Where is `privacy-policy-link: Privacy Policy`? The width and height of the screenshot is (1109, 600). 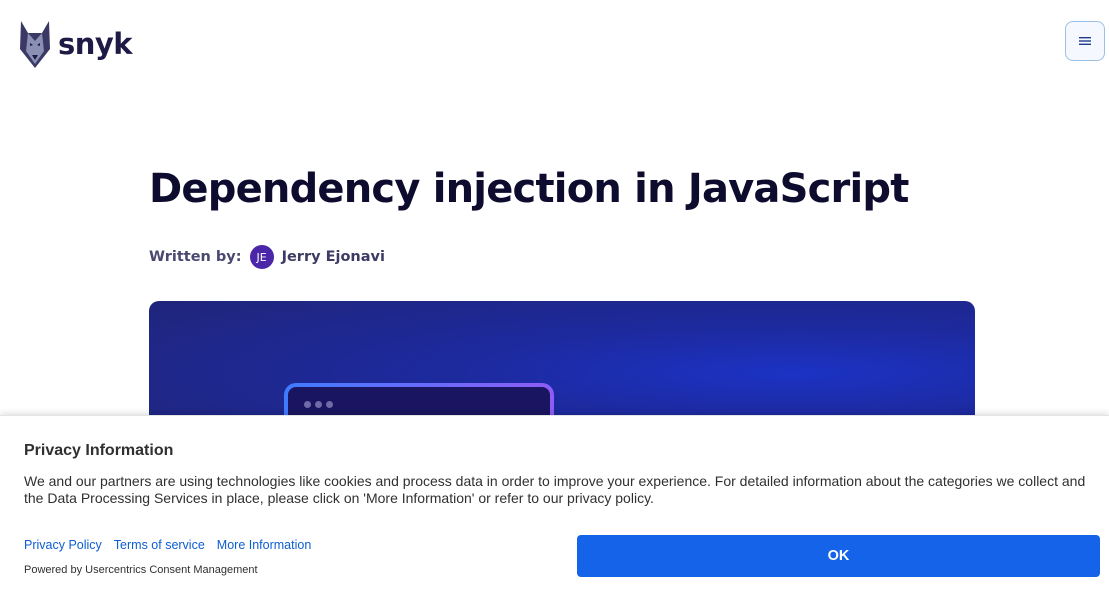 privacy-policy-link: Privacy Policy is located at coordinates (63, 545).